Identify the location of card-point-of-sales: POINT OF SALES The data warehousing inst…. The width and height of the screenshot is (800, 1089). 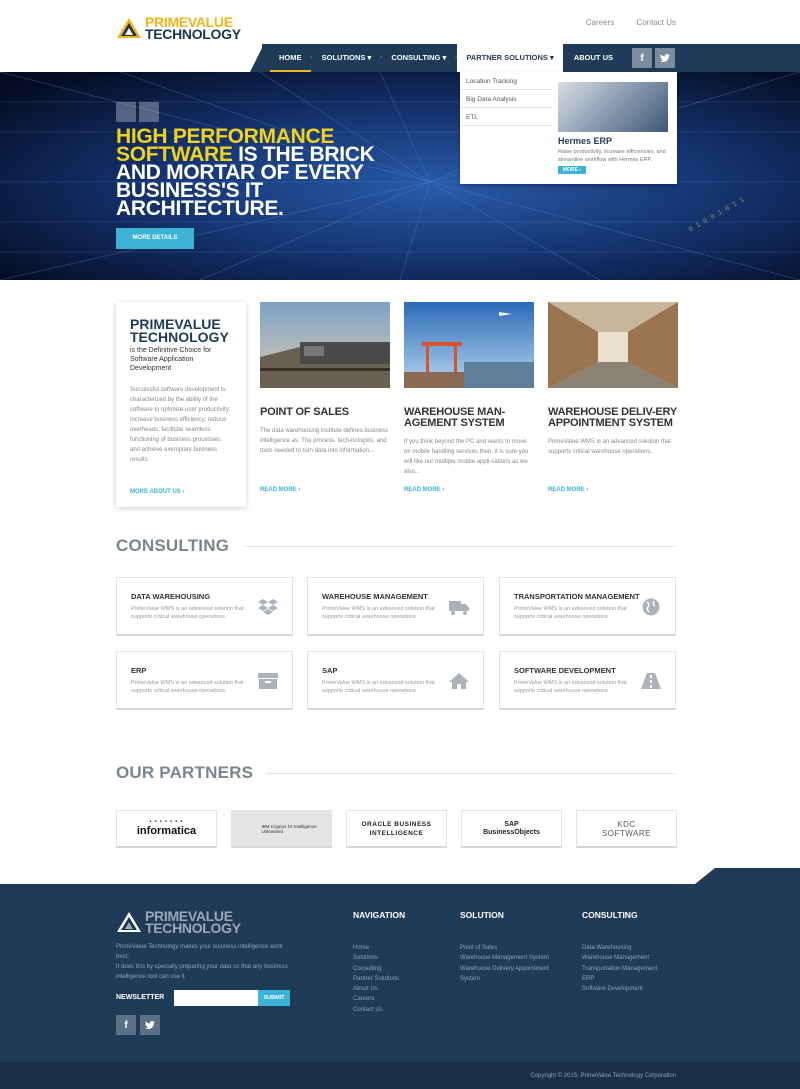
(325, 404).